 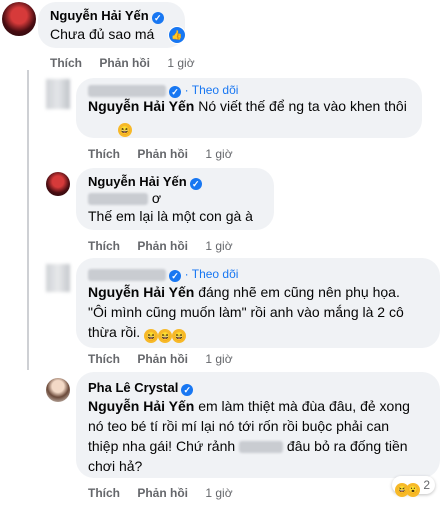 What do you see at coordinates (170, 216) in the screenshot?
I see `comment-text: Thế em lại là một con gà à` at bounding box center [170, 216].